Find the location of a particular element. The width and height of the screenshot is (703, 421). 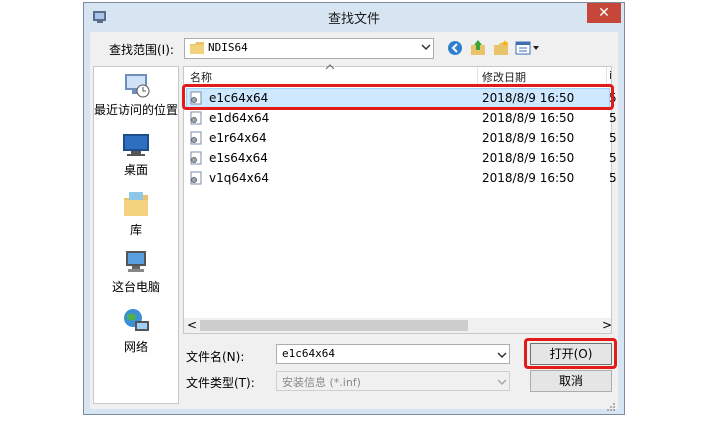

up-folder-icon is located at coordinates (478, 47).